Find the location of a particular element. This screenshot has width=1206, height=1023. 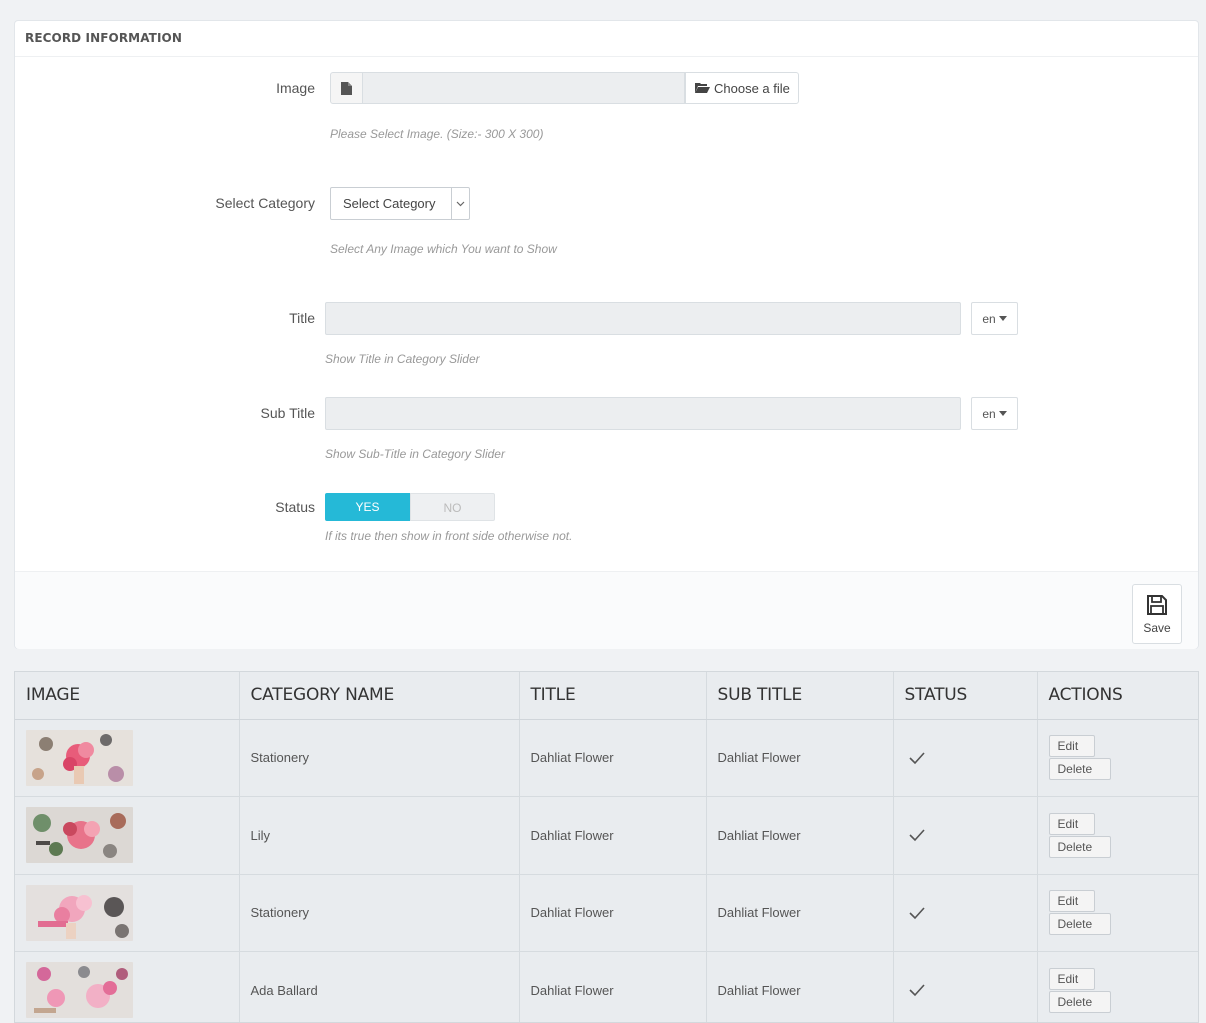

subtitle-help-text: Show Sub-Title in Category Slider is located at coordinates (415, 454).